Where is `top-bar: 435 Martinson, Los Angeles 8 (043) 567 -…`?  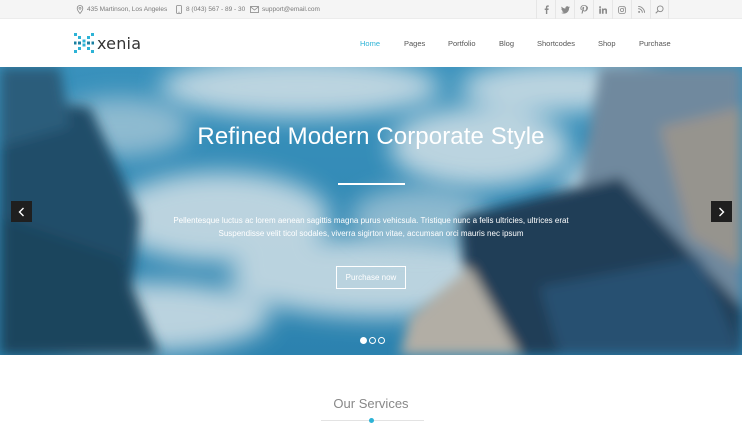 top-bar: 435 Martinson, Los Angeles 8 (043) 567 -… is located at coordinates (371, 9).